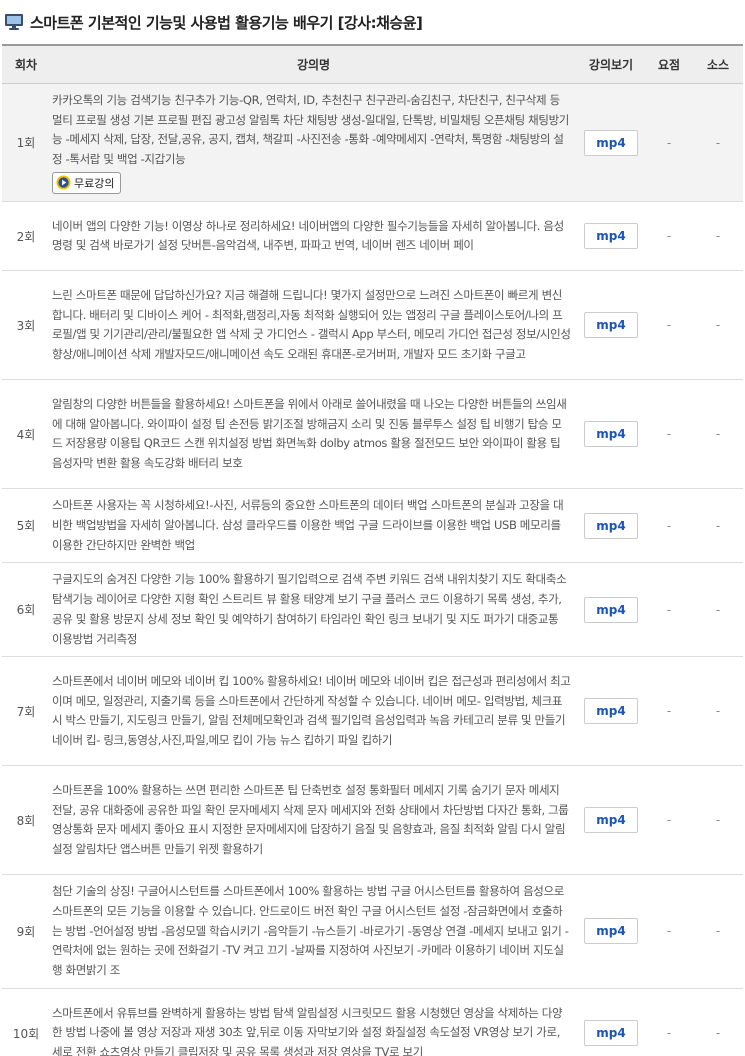 Image resolution: width=745 pixels, height=1056 pixels. I want to click on header-no: 회차, so click(26, 64).